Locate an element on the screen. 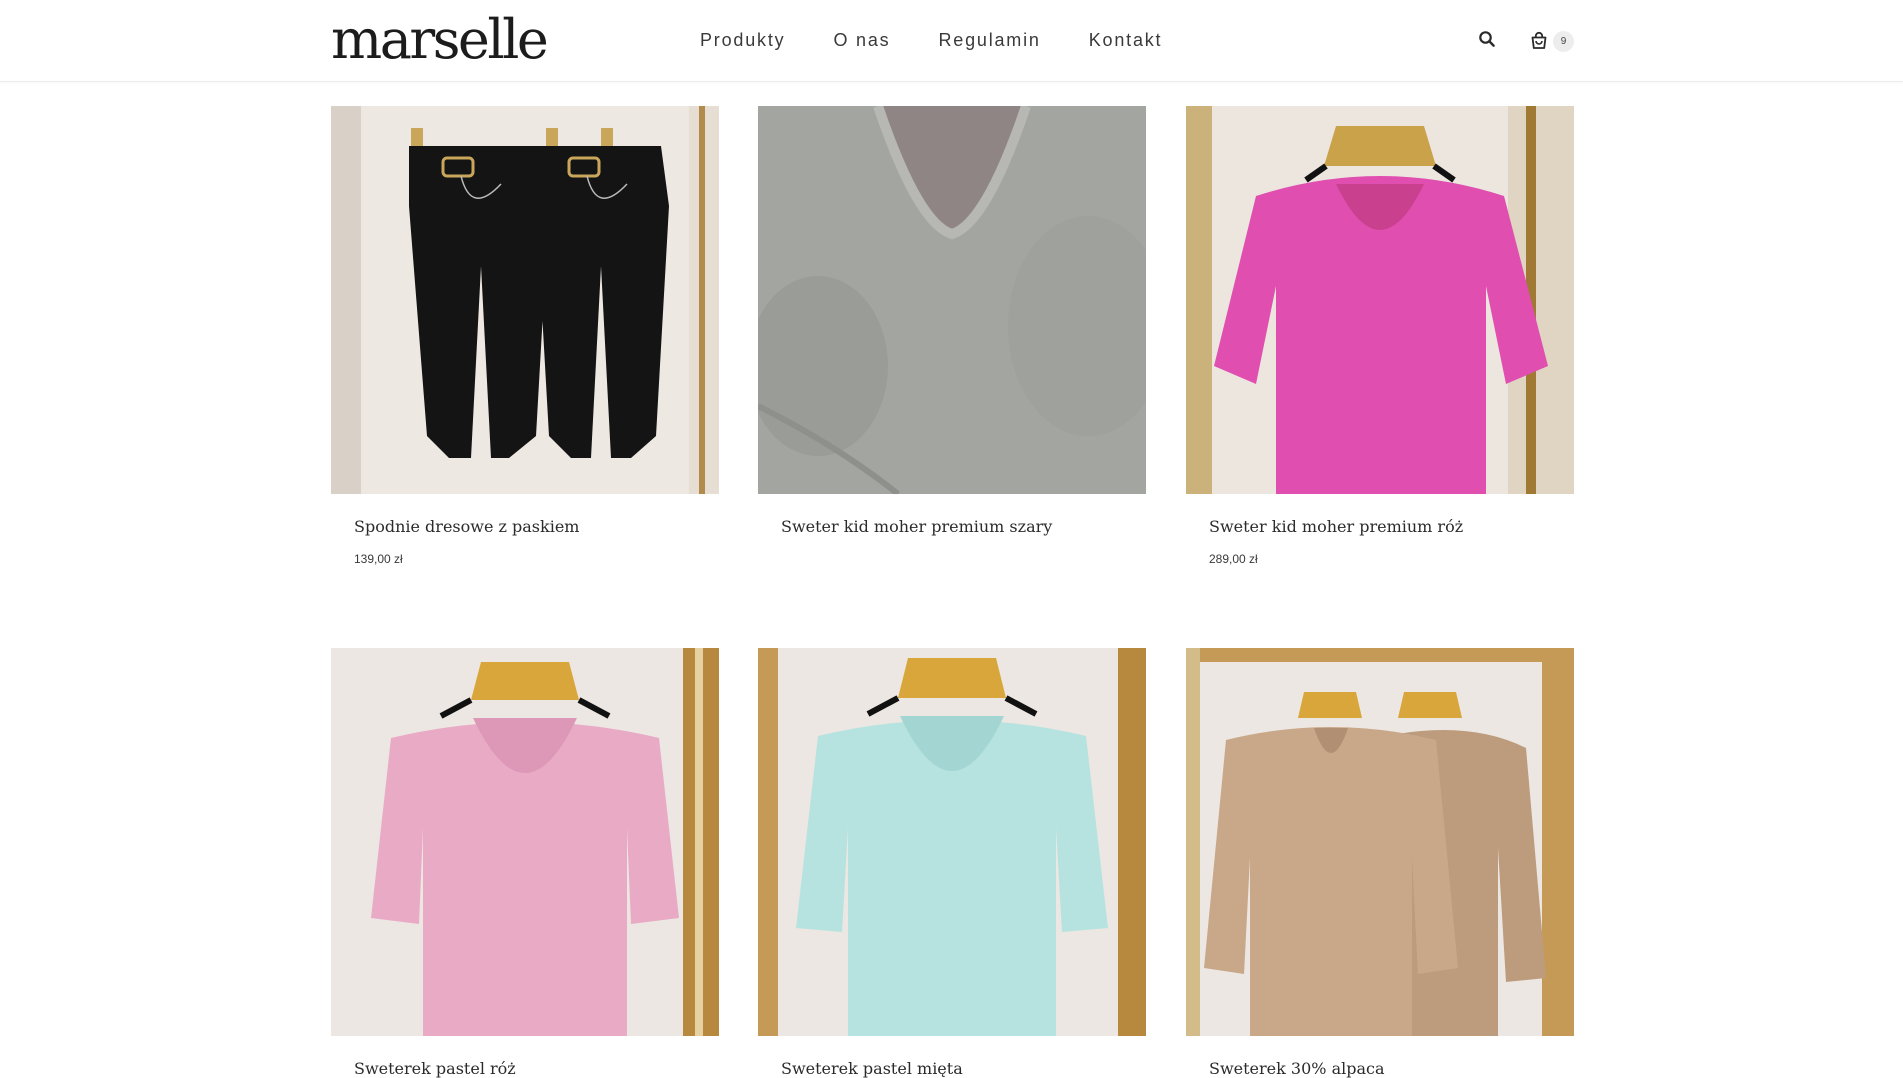 Image resolution: width=1903 pixels, height=1078 pixels. product-card: Sweter kid moher premium szary is located at coordinates (952, 321).